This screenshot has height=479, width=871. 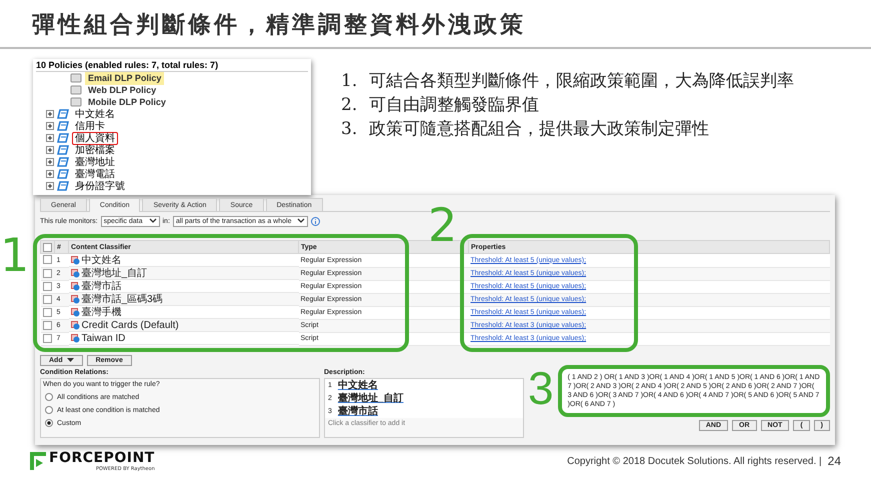 I want to click on copyright-text: Copyright © 2018 Docutek Solutions. All rights reserved. |, so click(x=694, y=461).